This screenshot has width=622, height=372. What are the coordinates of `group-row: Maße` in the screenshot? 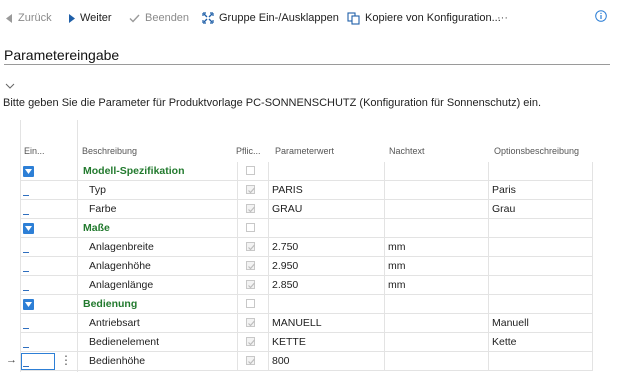 It's located at (296, 228).